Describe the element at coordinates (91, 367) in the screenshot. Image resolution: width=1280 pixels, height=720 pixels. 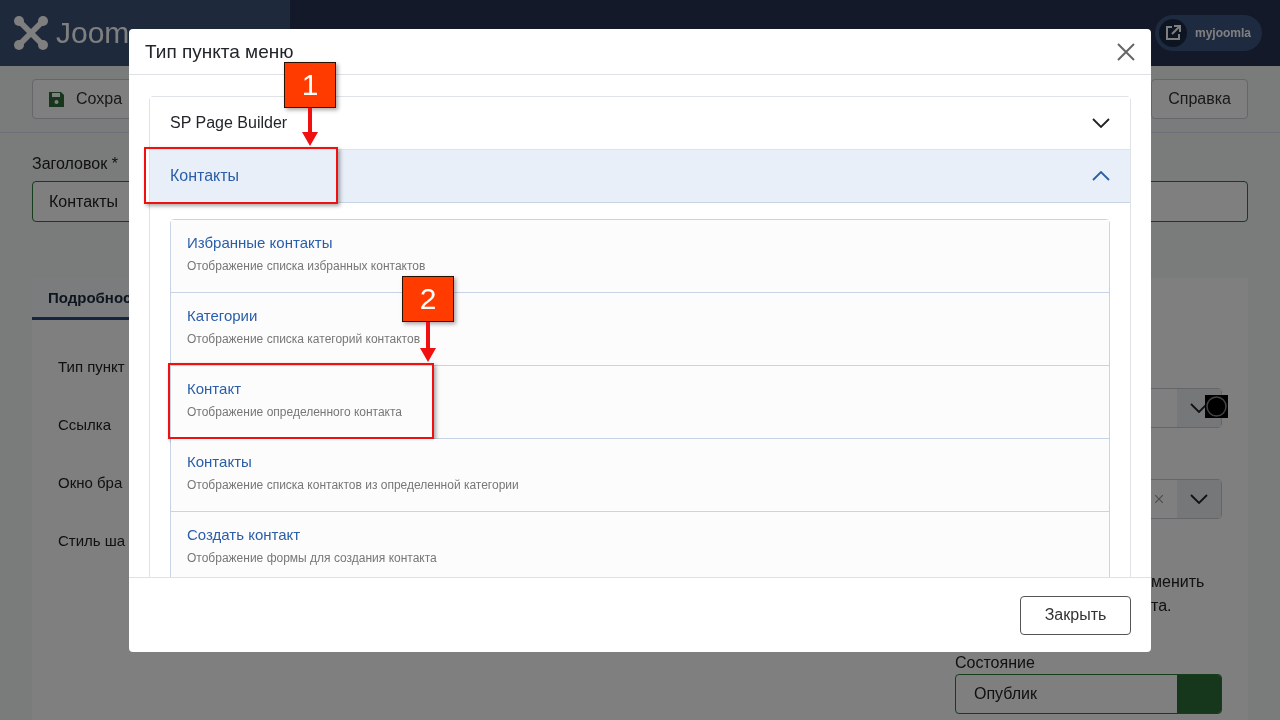
I see `field-label: Тип пункт` at that location.